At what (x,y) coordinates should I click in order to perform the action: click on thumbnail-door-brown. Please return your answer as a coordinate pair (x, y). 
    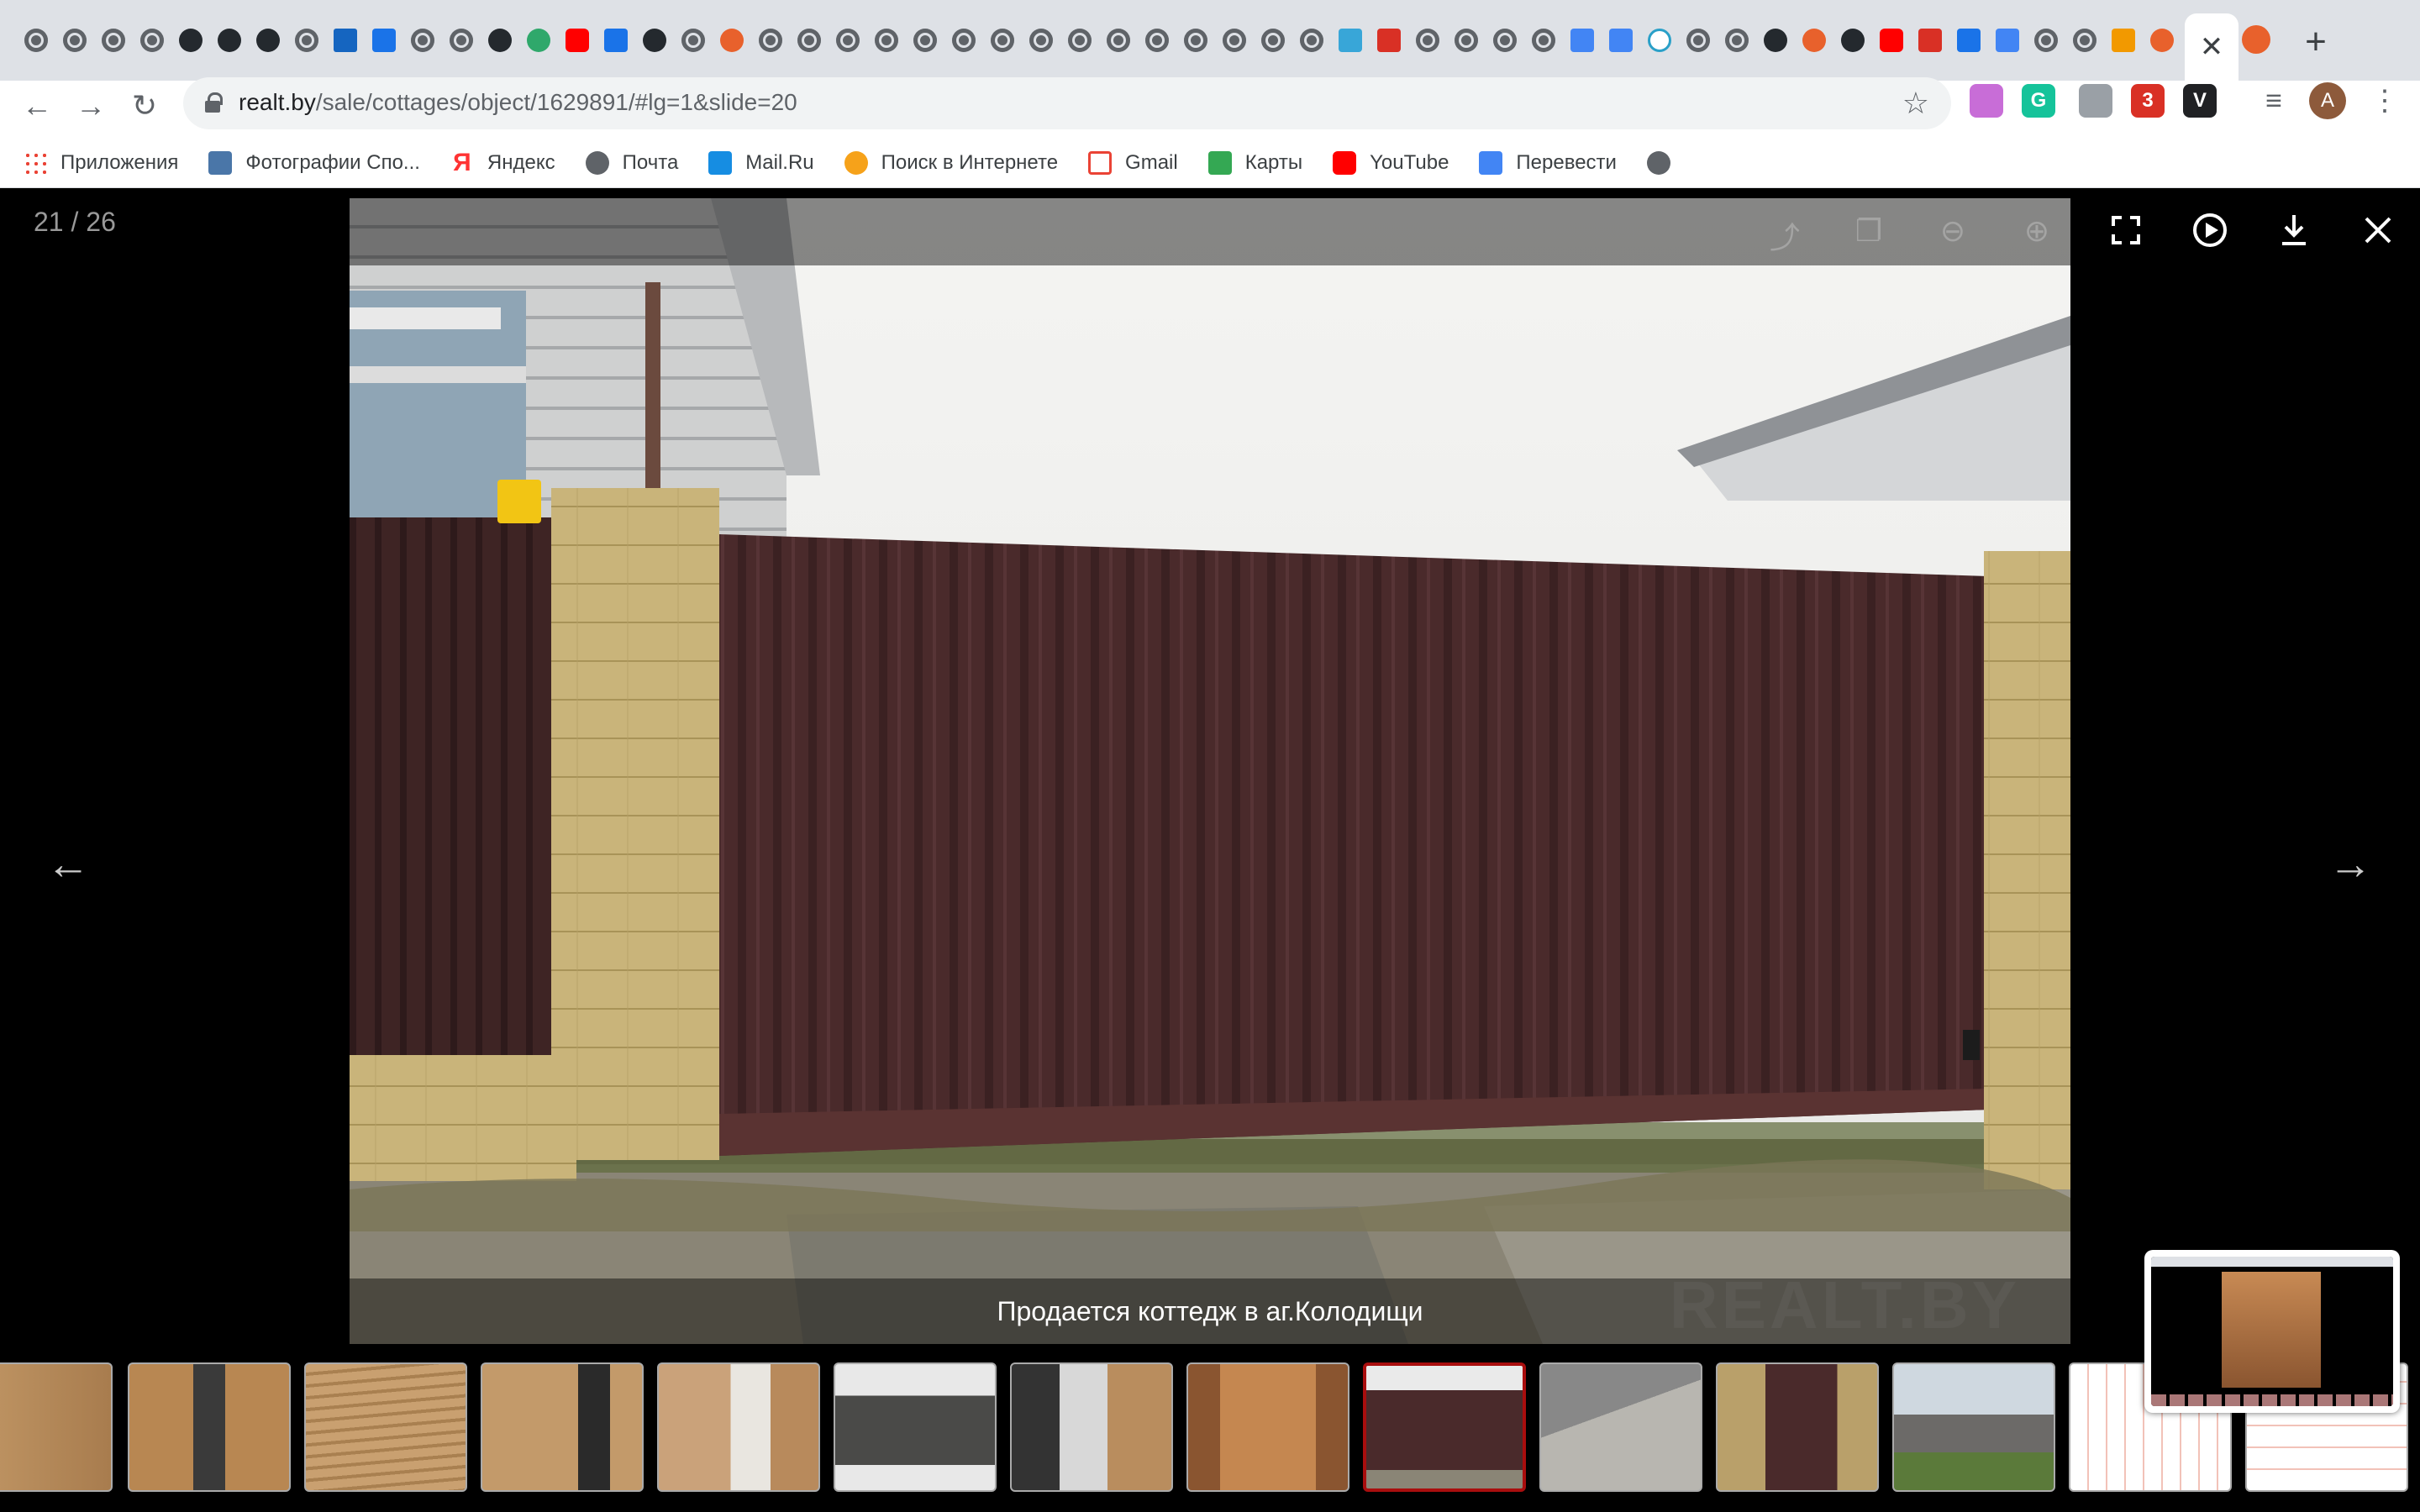
    Looking at the image, I should click on (1798, 1427).